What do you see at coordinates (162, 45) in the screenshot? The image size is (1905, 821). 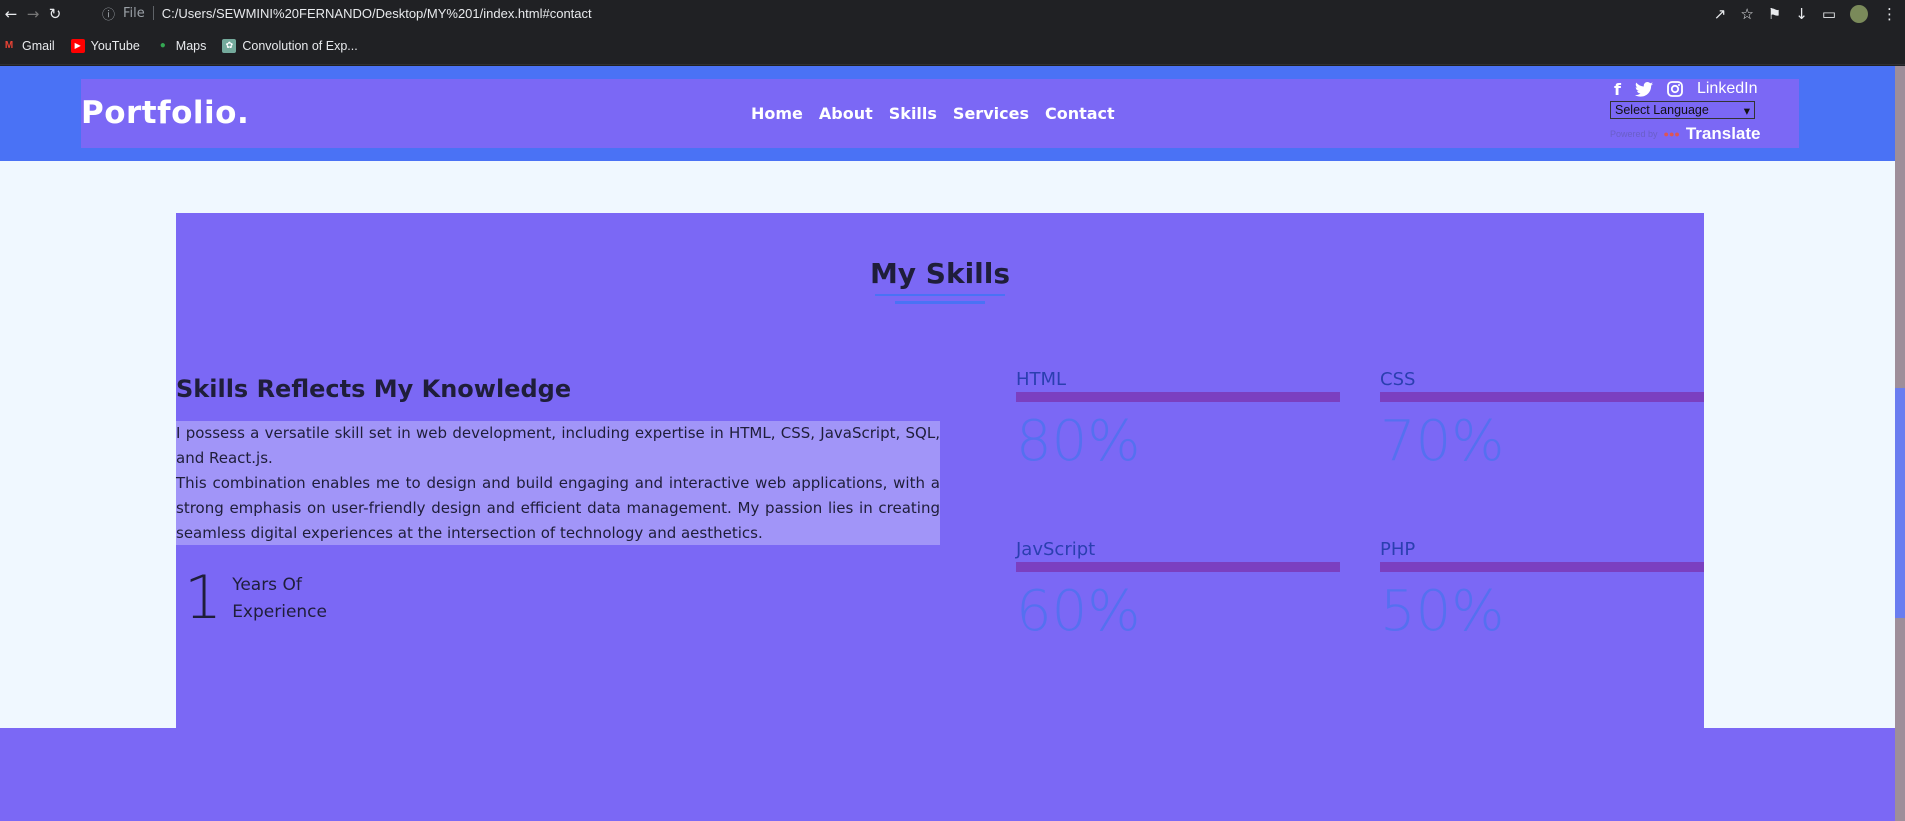 I see `maps-icon: ●` at bounding box center [162, 45].